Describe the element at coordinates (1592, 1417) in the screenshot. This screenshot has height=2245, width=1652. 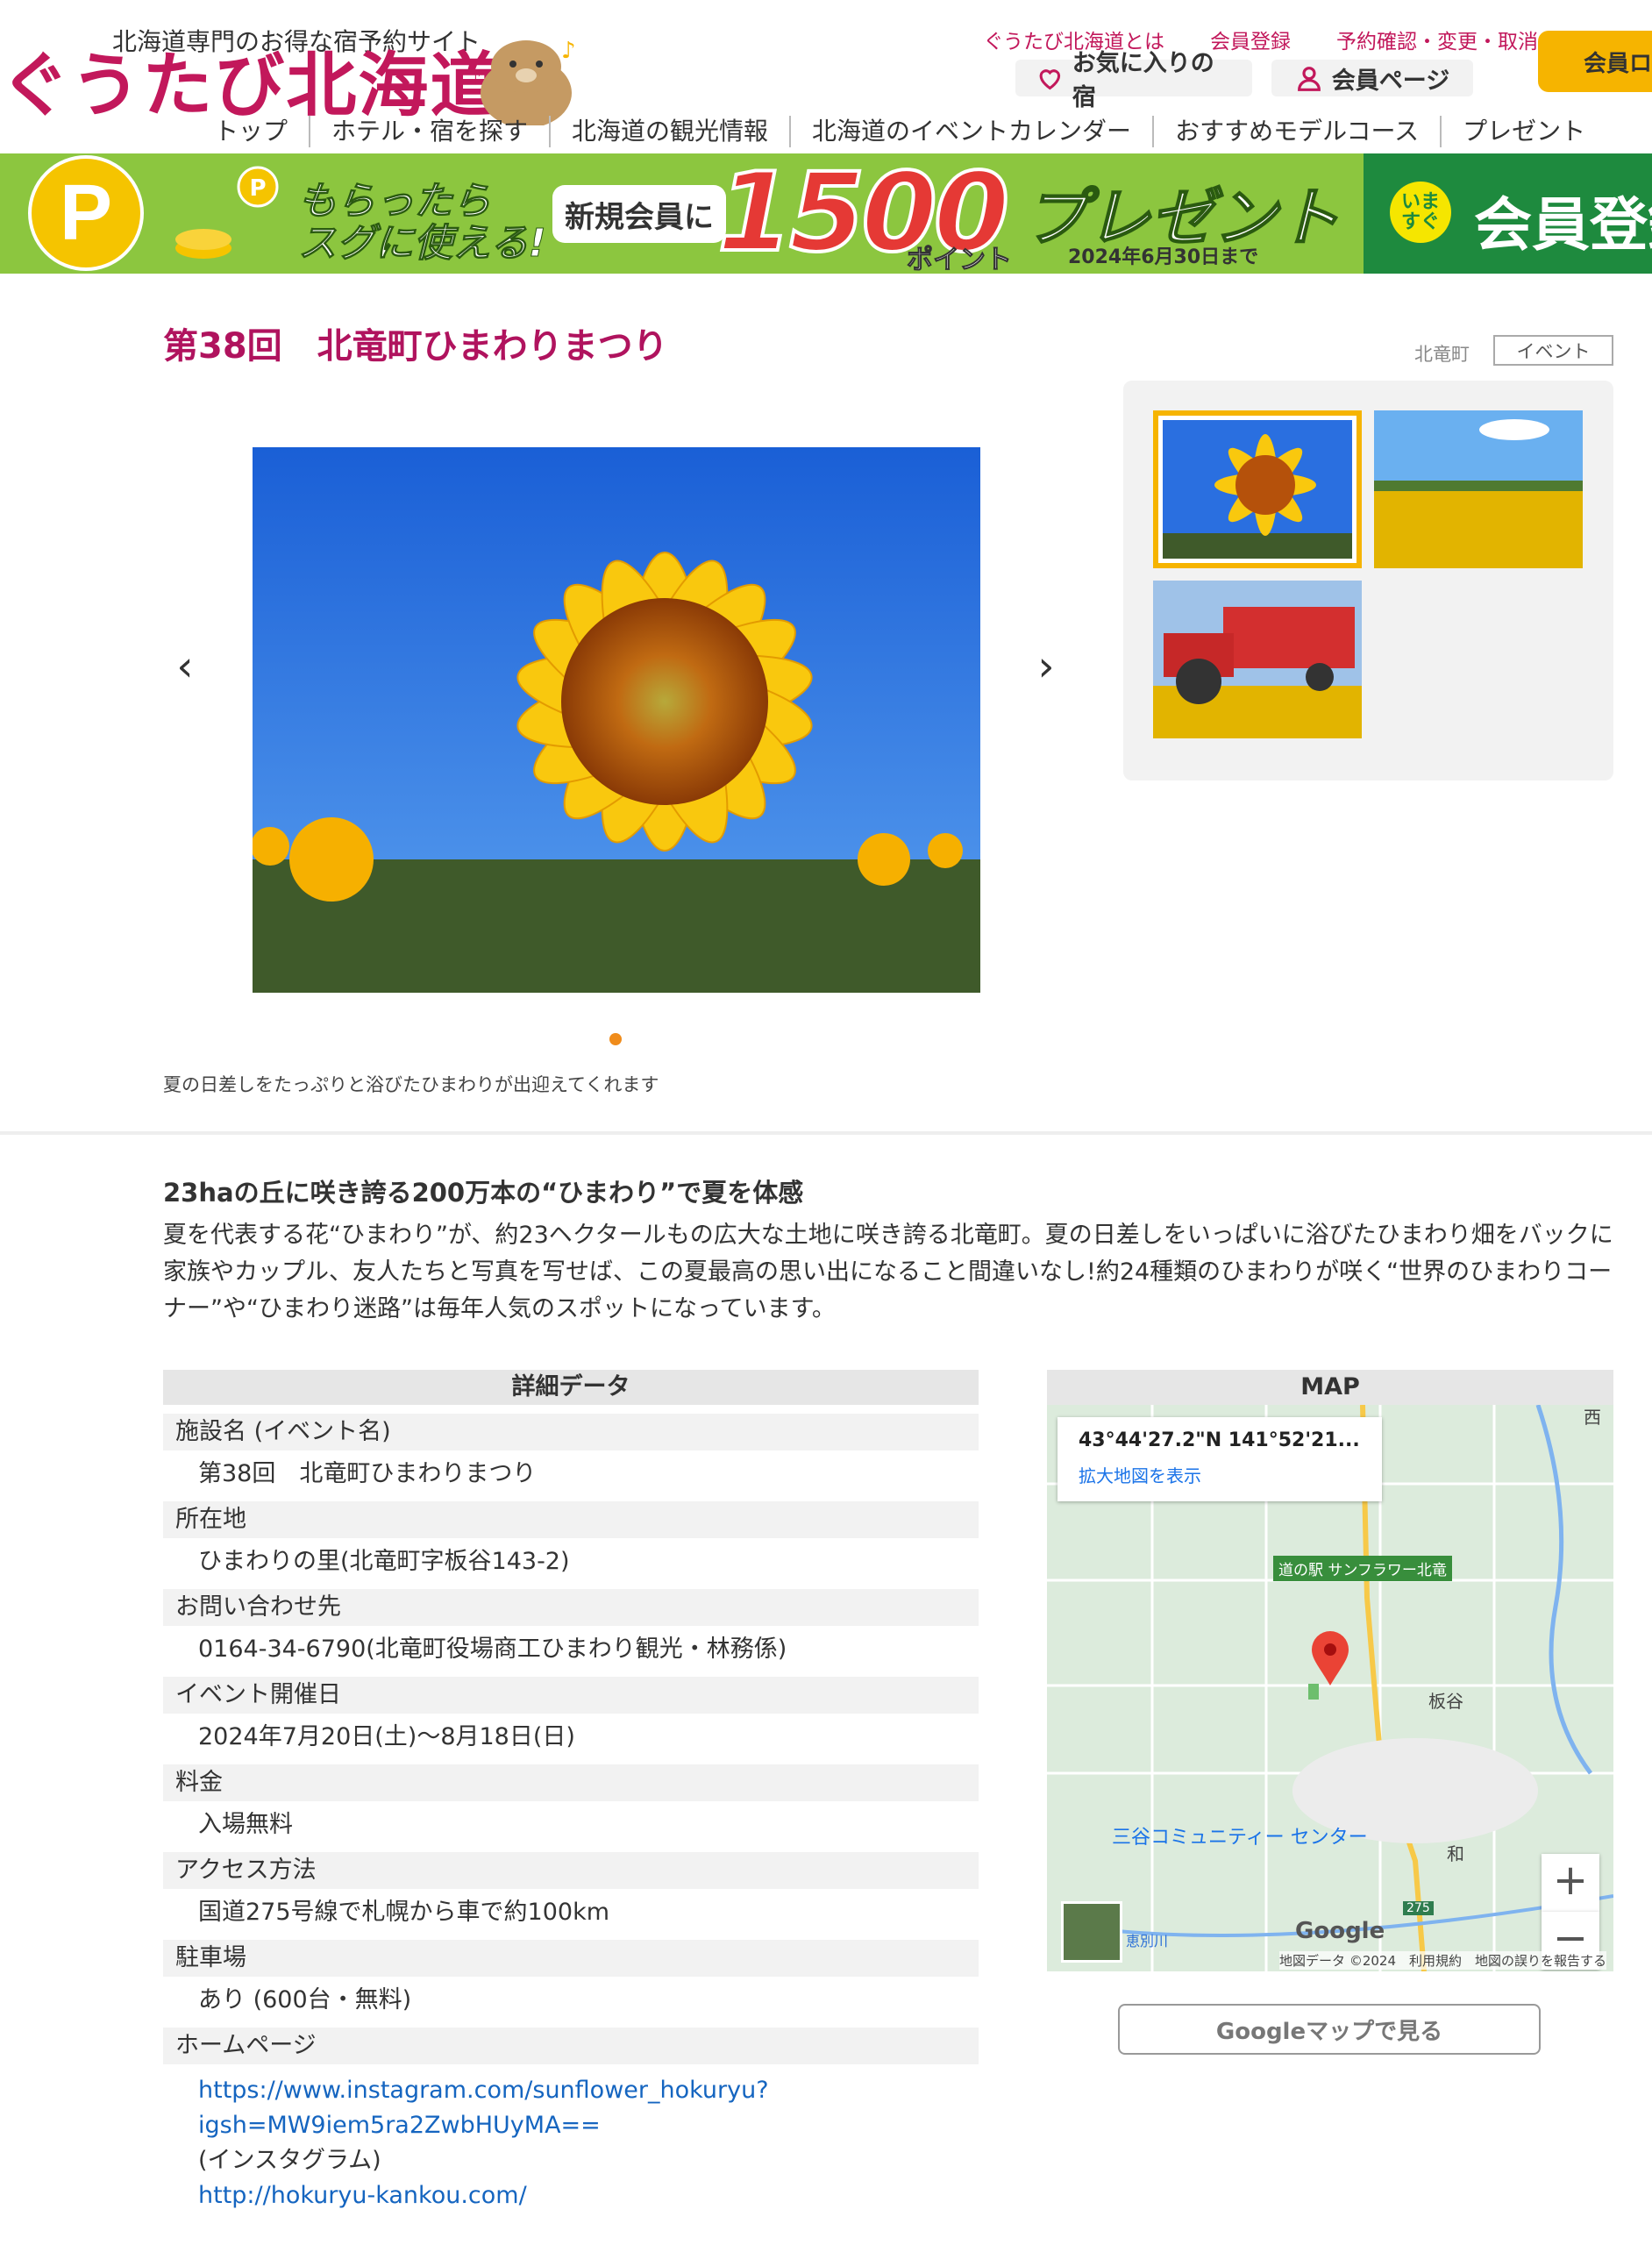
I see `map-label-nishi: 西` at that location.